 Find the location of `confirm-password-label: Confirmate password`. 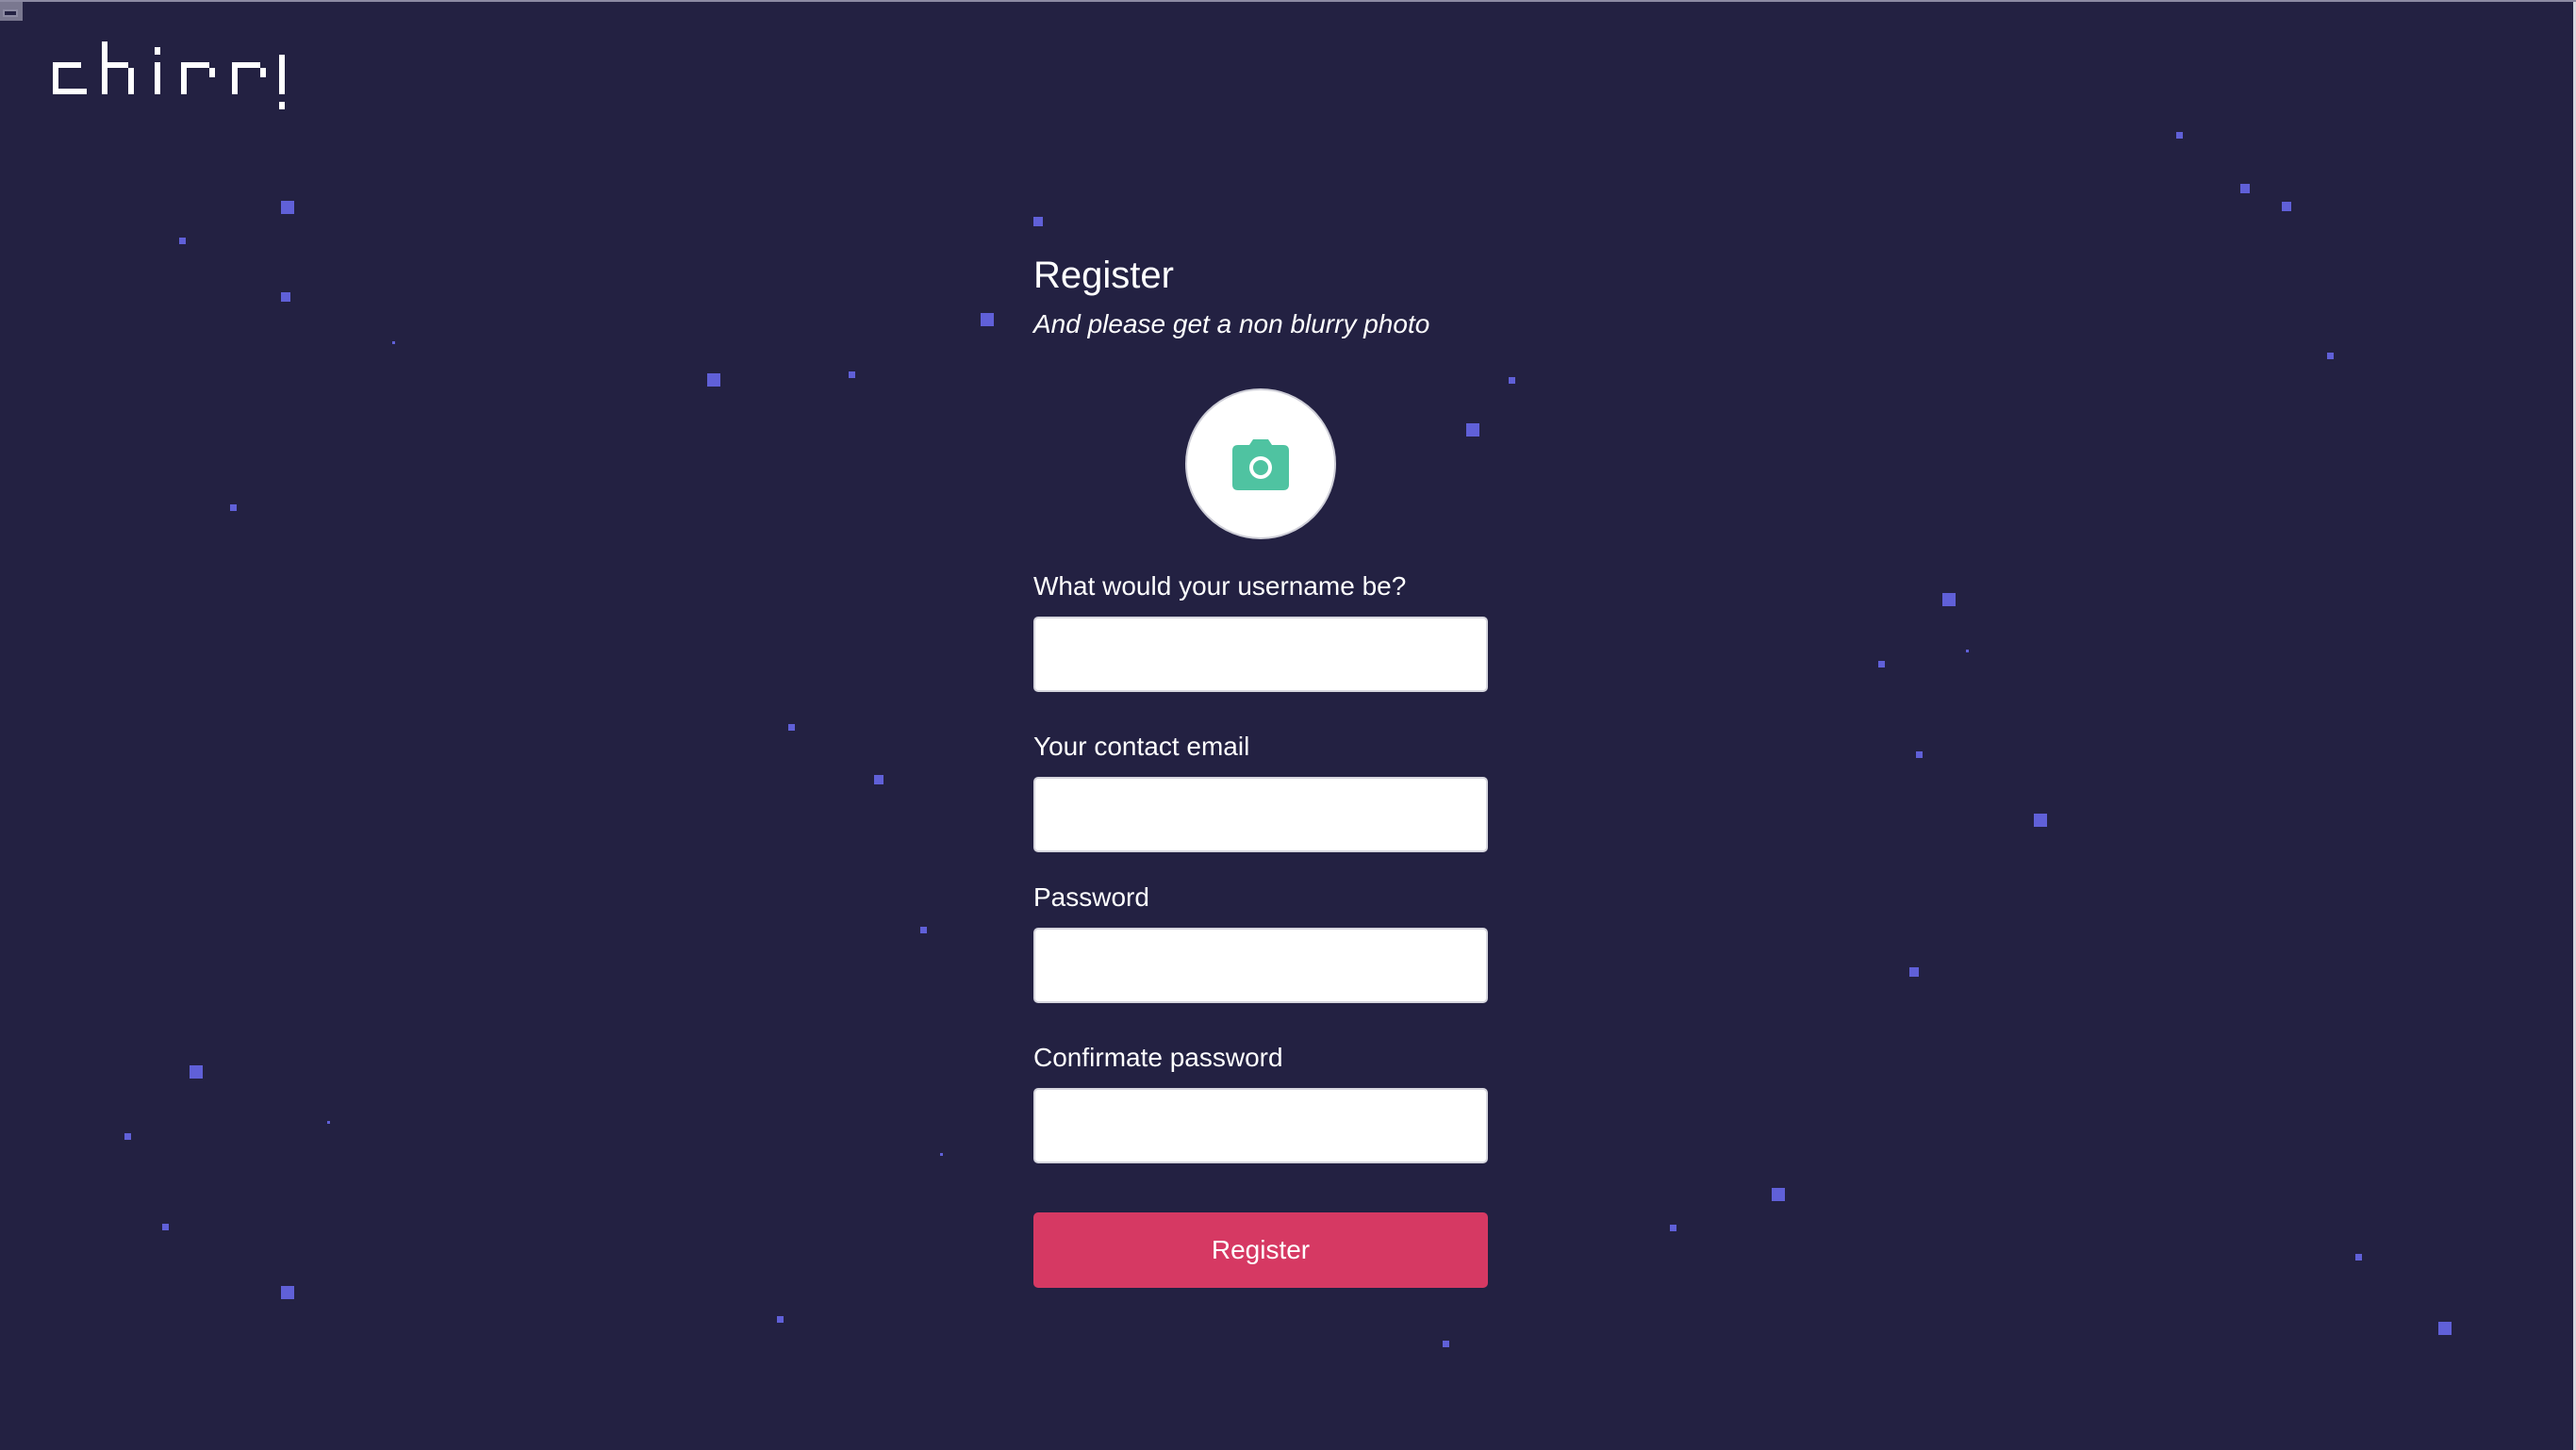

confirm-password-label: Confirmate password is located at coordinates (1158, 1057).